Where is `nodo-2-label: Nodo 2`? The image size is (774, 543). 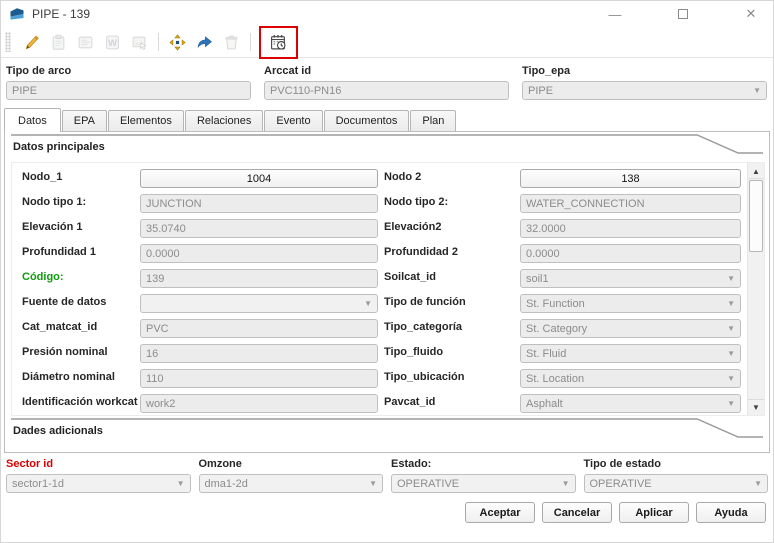 nodo-2-label: Nodo 2 is located at coordinates (403, 176).